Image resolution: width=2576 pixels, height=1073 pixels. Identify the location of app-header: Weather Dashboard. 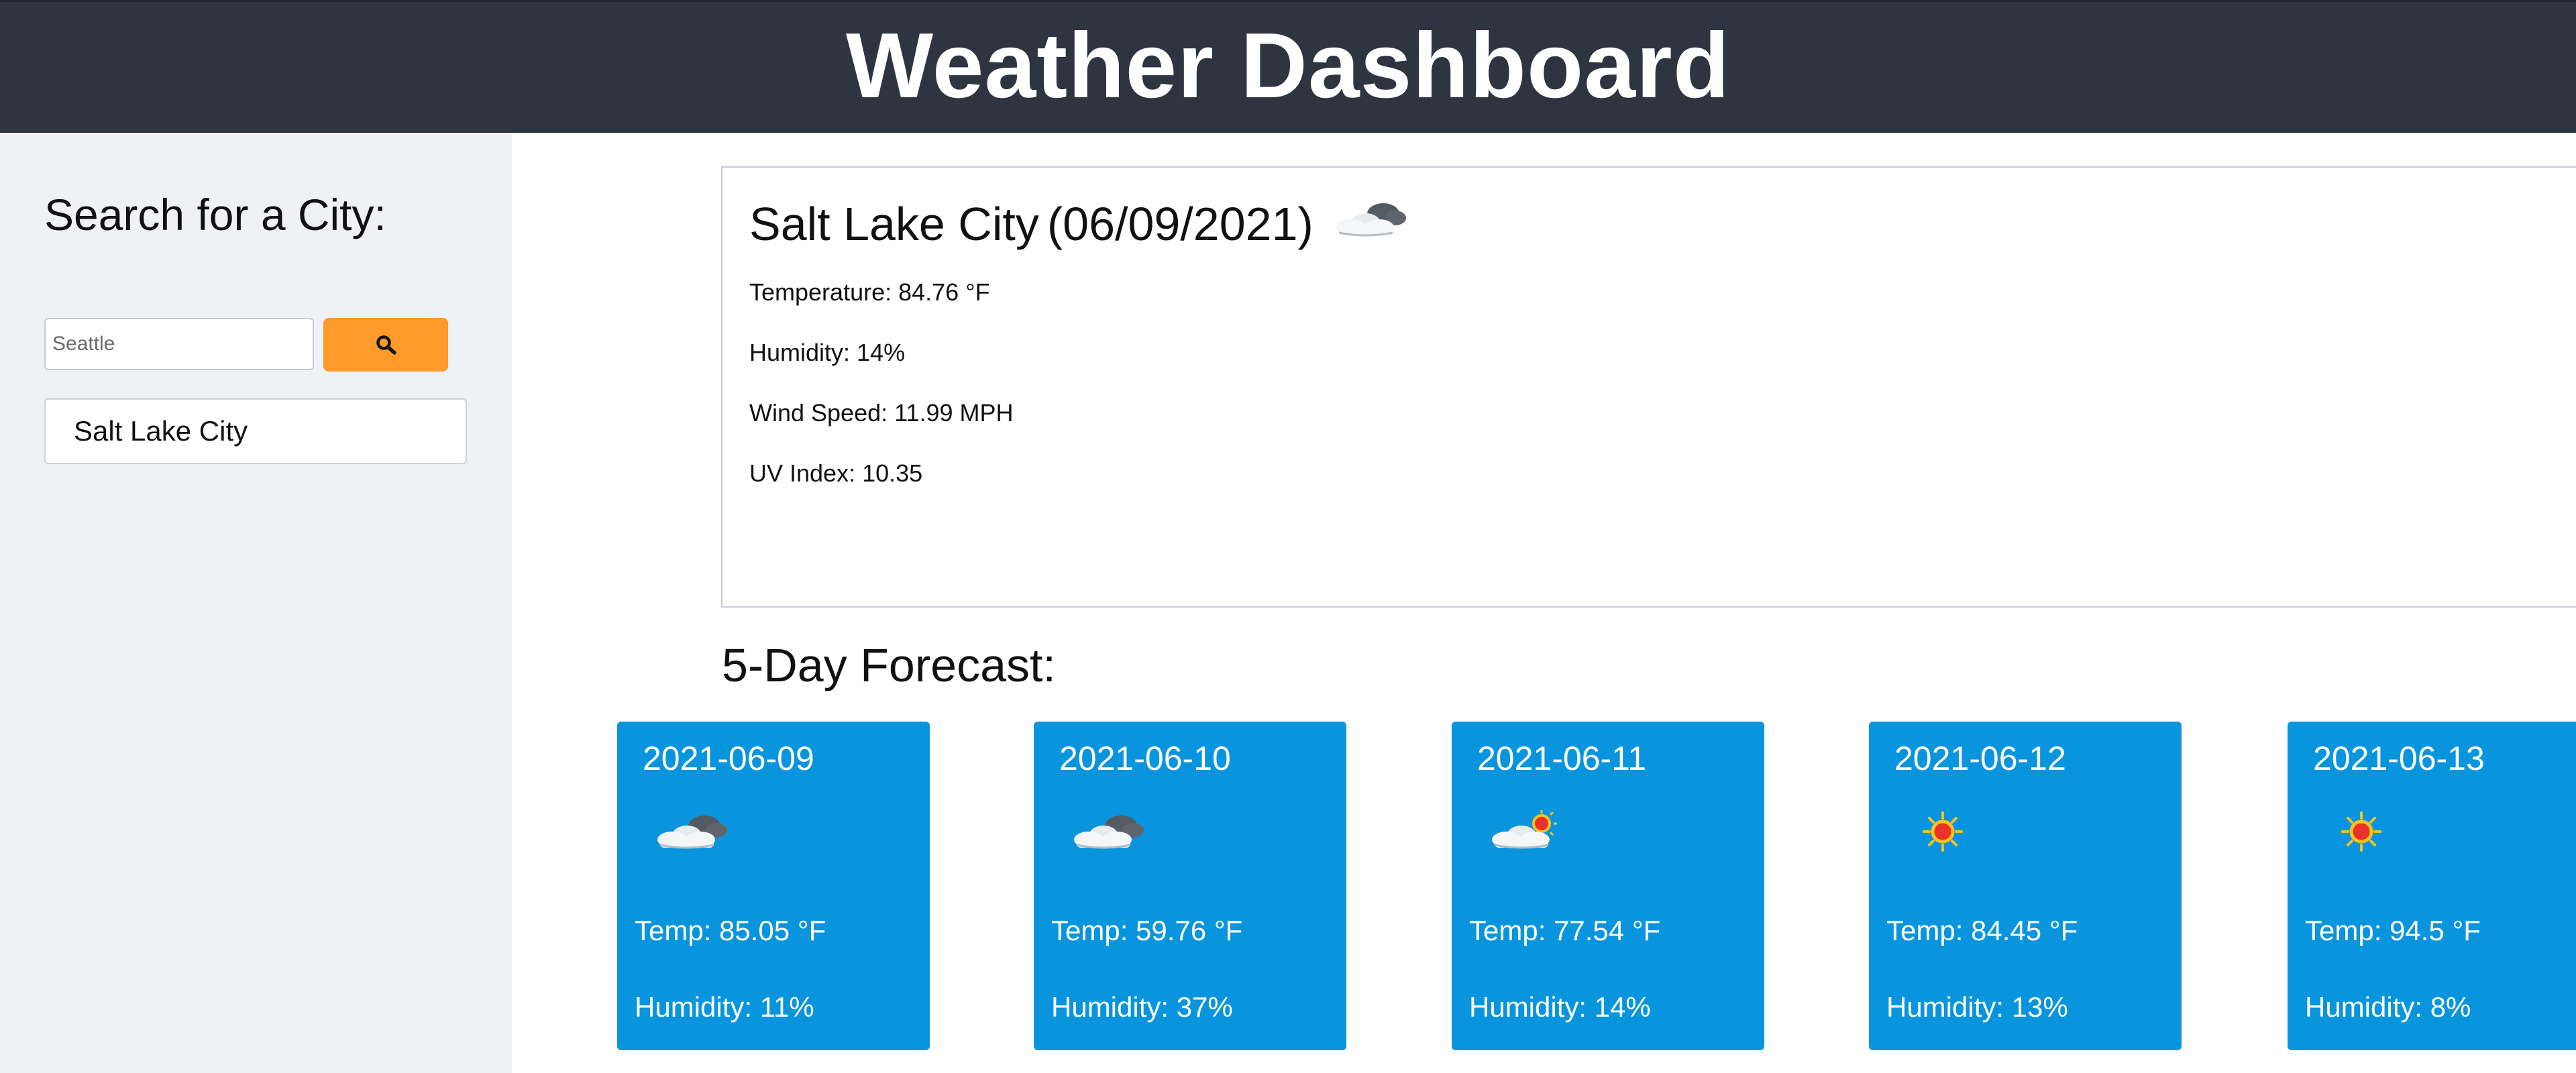
(1288, 66).